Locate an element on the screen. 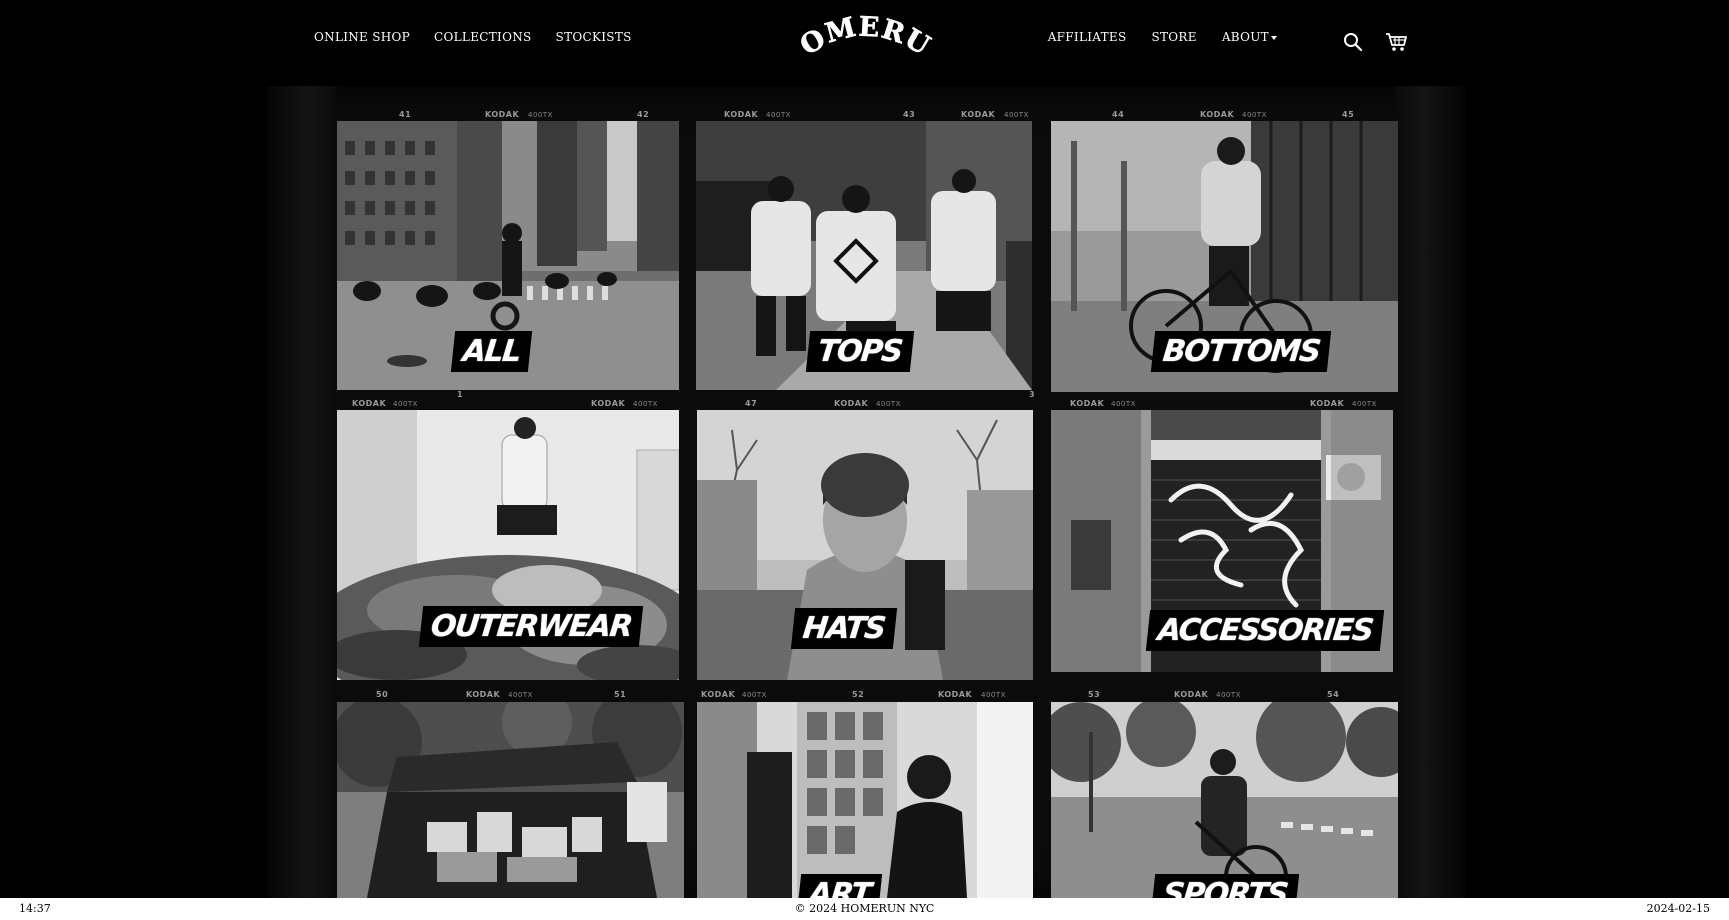 Image resolution: width=1729 pixels, height=920 pixels. nav-collections: COLLECTIONS is located at coordinates (483, 37).